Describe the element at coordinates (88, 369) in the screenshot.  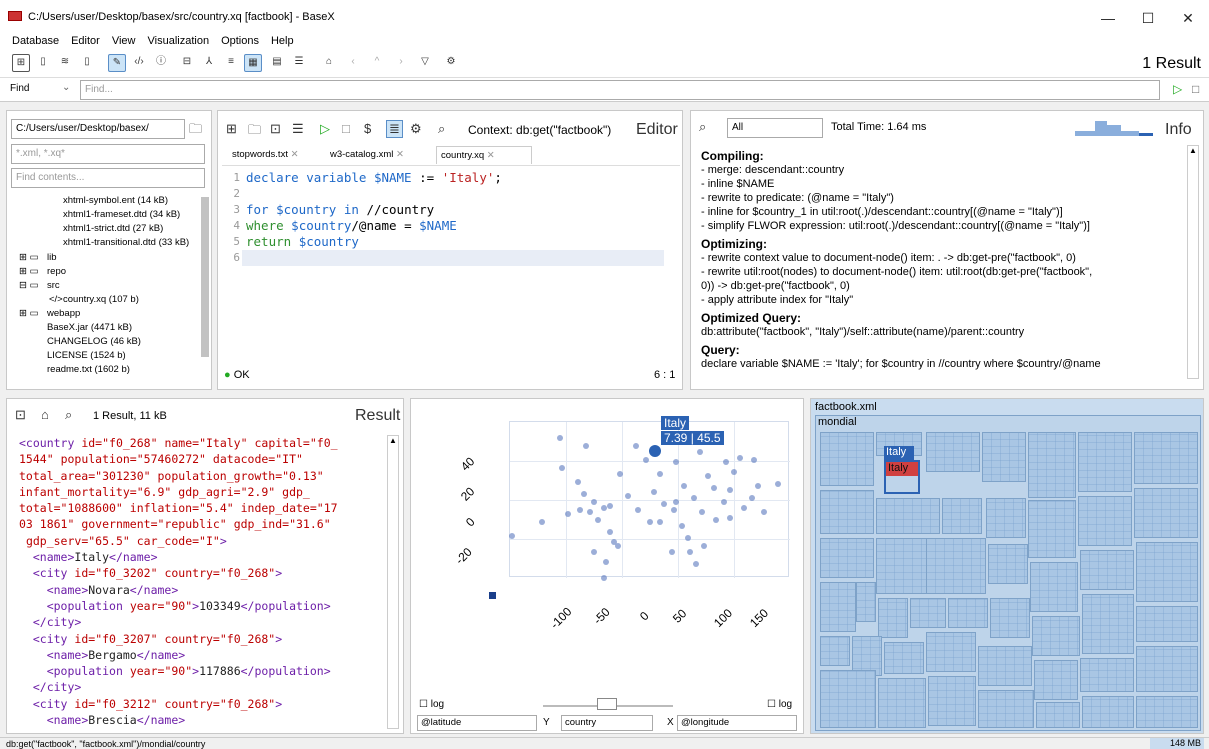
I see `tree-file: readme.txt (1602 b)` at that location.